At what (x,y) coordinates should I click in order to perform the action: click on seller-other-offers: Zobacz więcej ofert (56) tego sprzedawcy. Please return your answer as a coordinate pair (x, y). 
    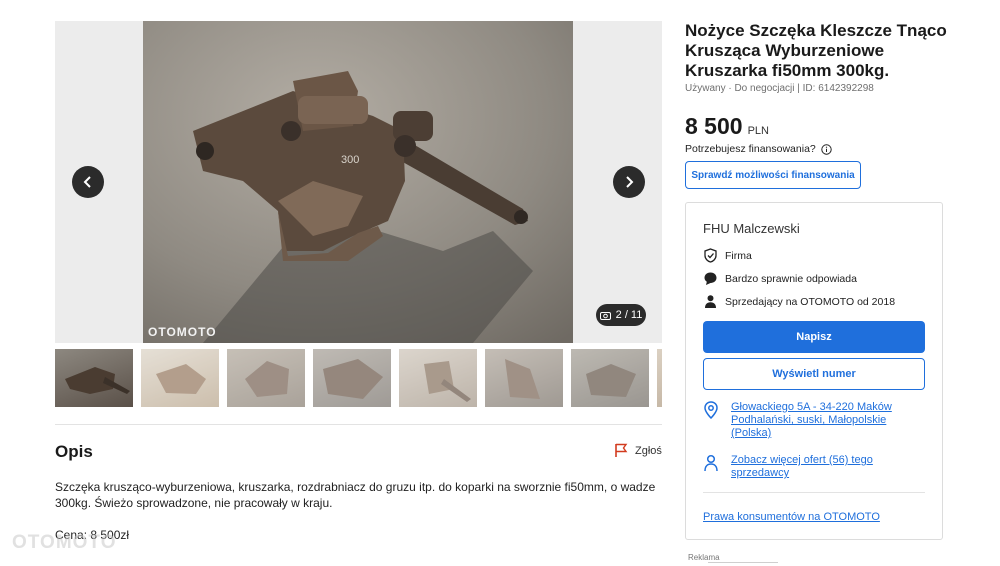
    Looking at the image, I should click on (812, 467).